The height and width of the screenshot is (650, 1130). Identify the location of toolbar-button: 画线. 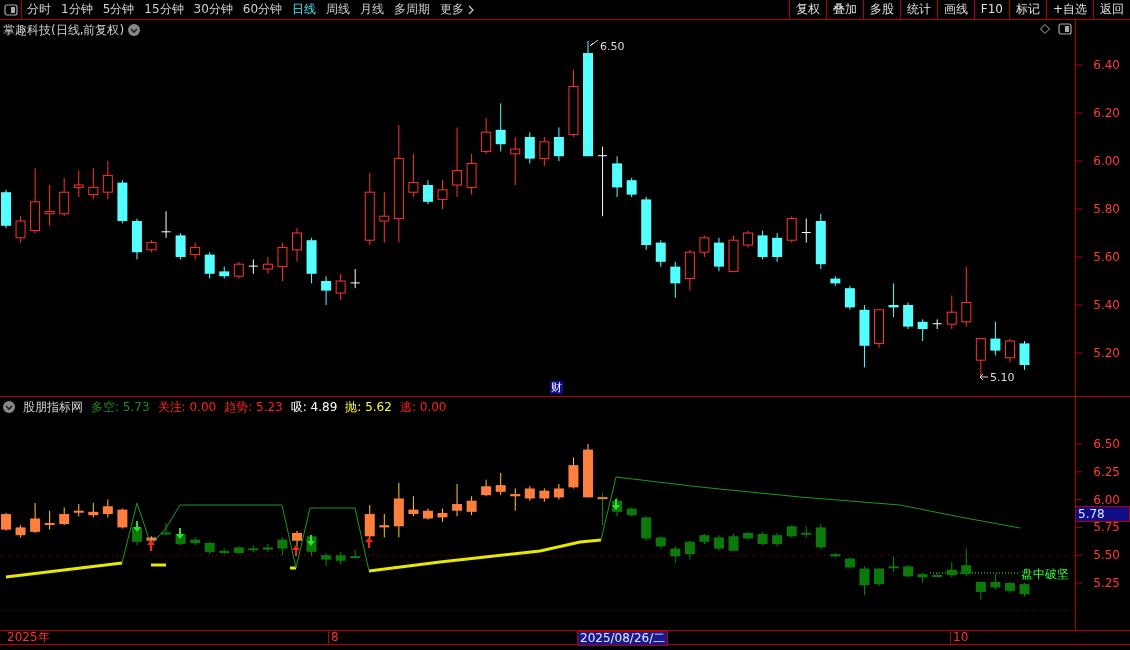
(955, 9).